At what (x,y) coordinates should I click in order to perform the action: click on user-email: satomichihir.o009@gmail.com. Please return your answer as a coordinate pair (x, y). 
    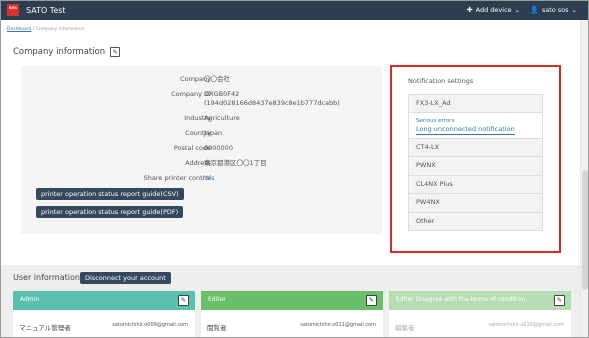
    Looking at the image, I should click on (150, 325).